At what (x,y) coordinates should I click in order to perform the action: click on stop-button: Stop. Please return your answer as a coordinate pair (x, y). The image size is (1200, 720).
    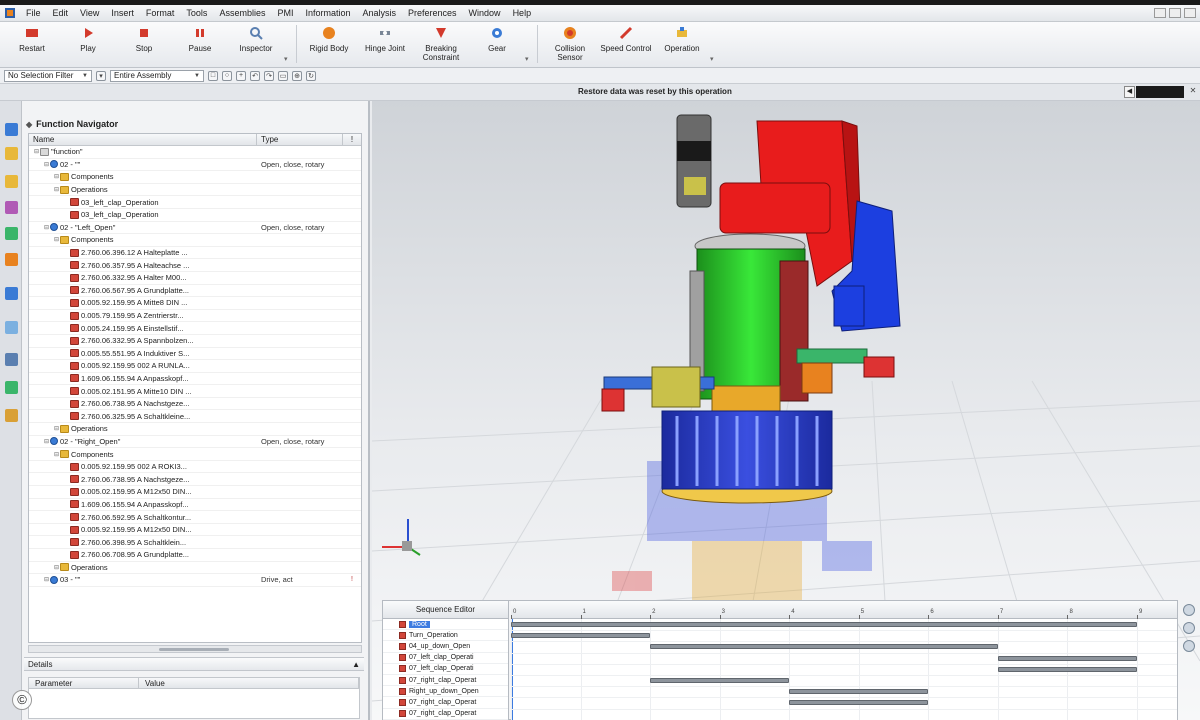
    Looking at the image, I should click on (144, 44).